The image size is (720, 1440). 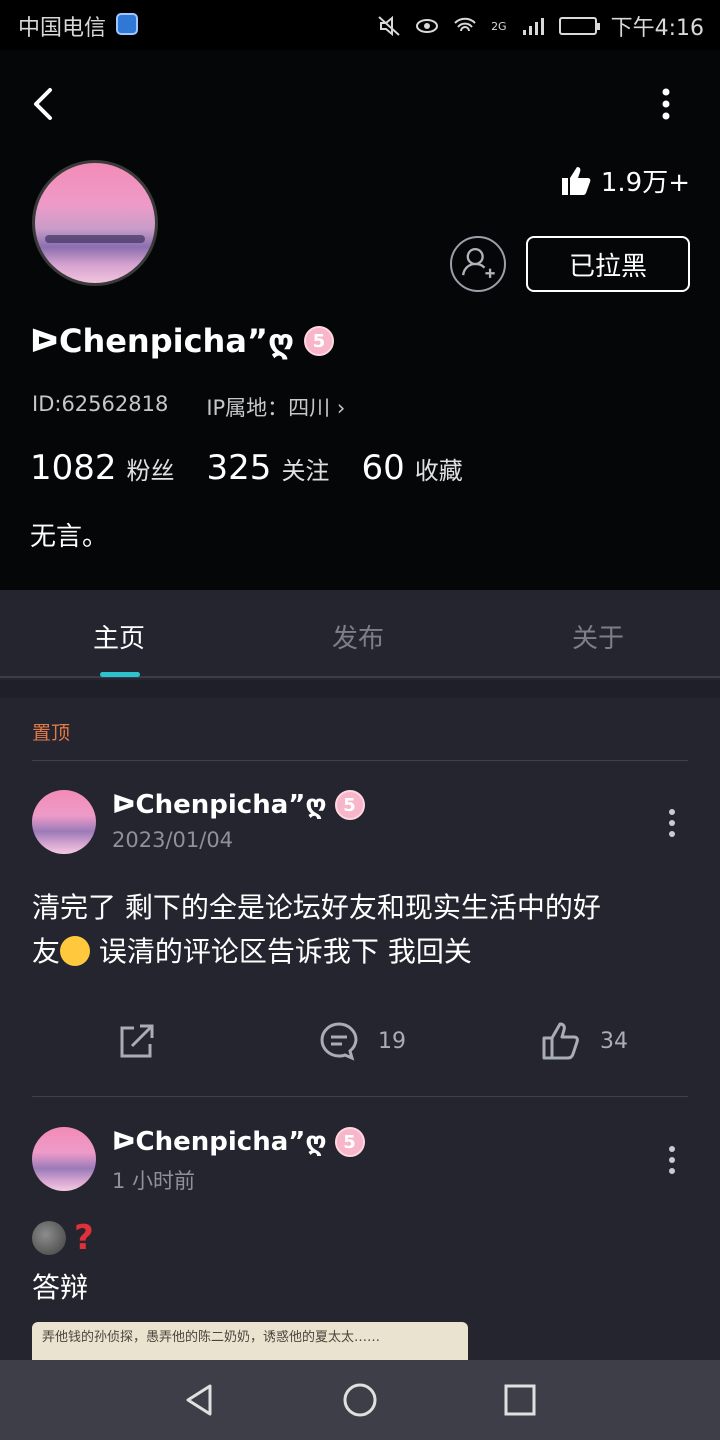 I want to click on tab-home: 主页, so click(x=119, y=636).